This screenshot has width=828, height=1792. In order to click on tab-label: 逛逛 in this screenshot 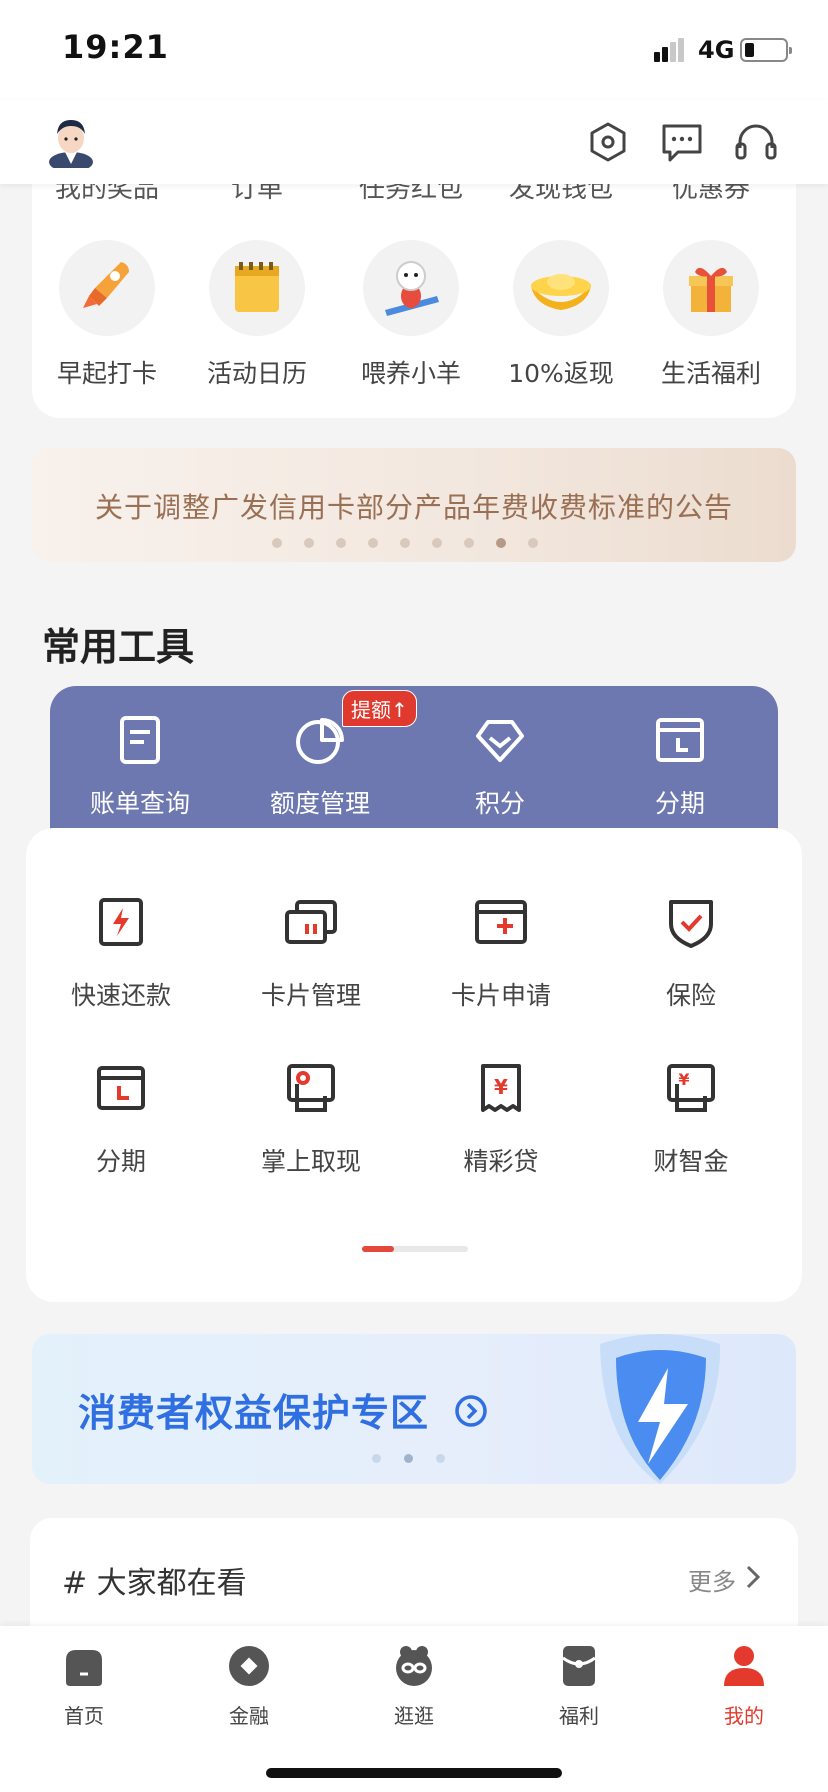, I will do `click(414, 1716)`.